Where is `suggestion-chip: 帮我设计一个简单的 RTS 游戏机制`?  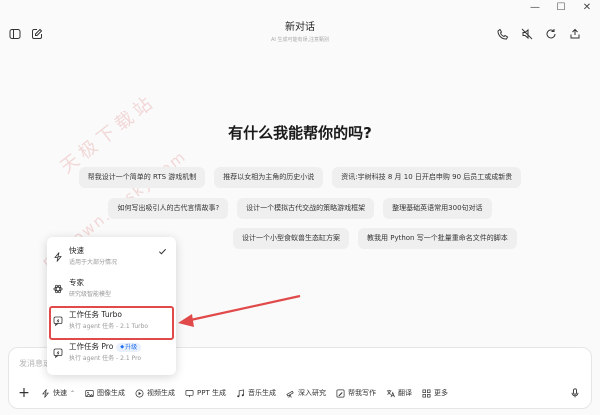 suggestion-chip: 帮我设计一个简单的 RTS 游戏机制 is located at coordinates (142, 177).